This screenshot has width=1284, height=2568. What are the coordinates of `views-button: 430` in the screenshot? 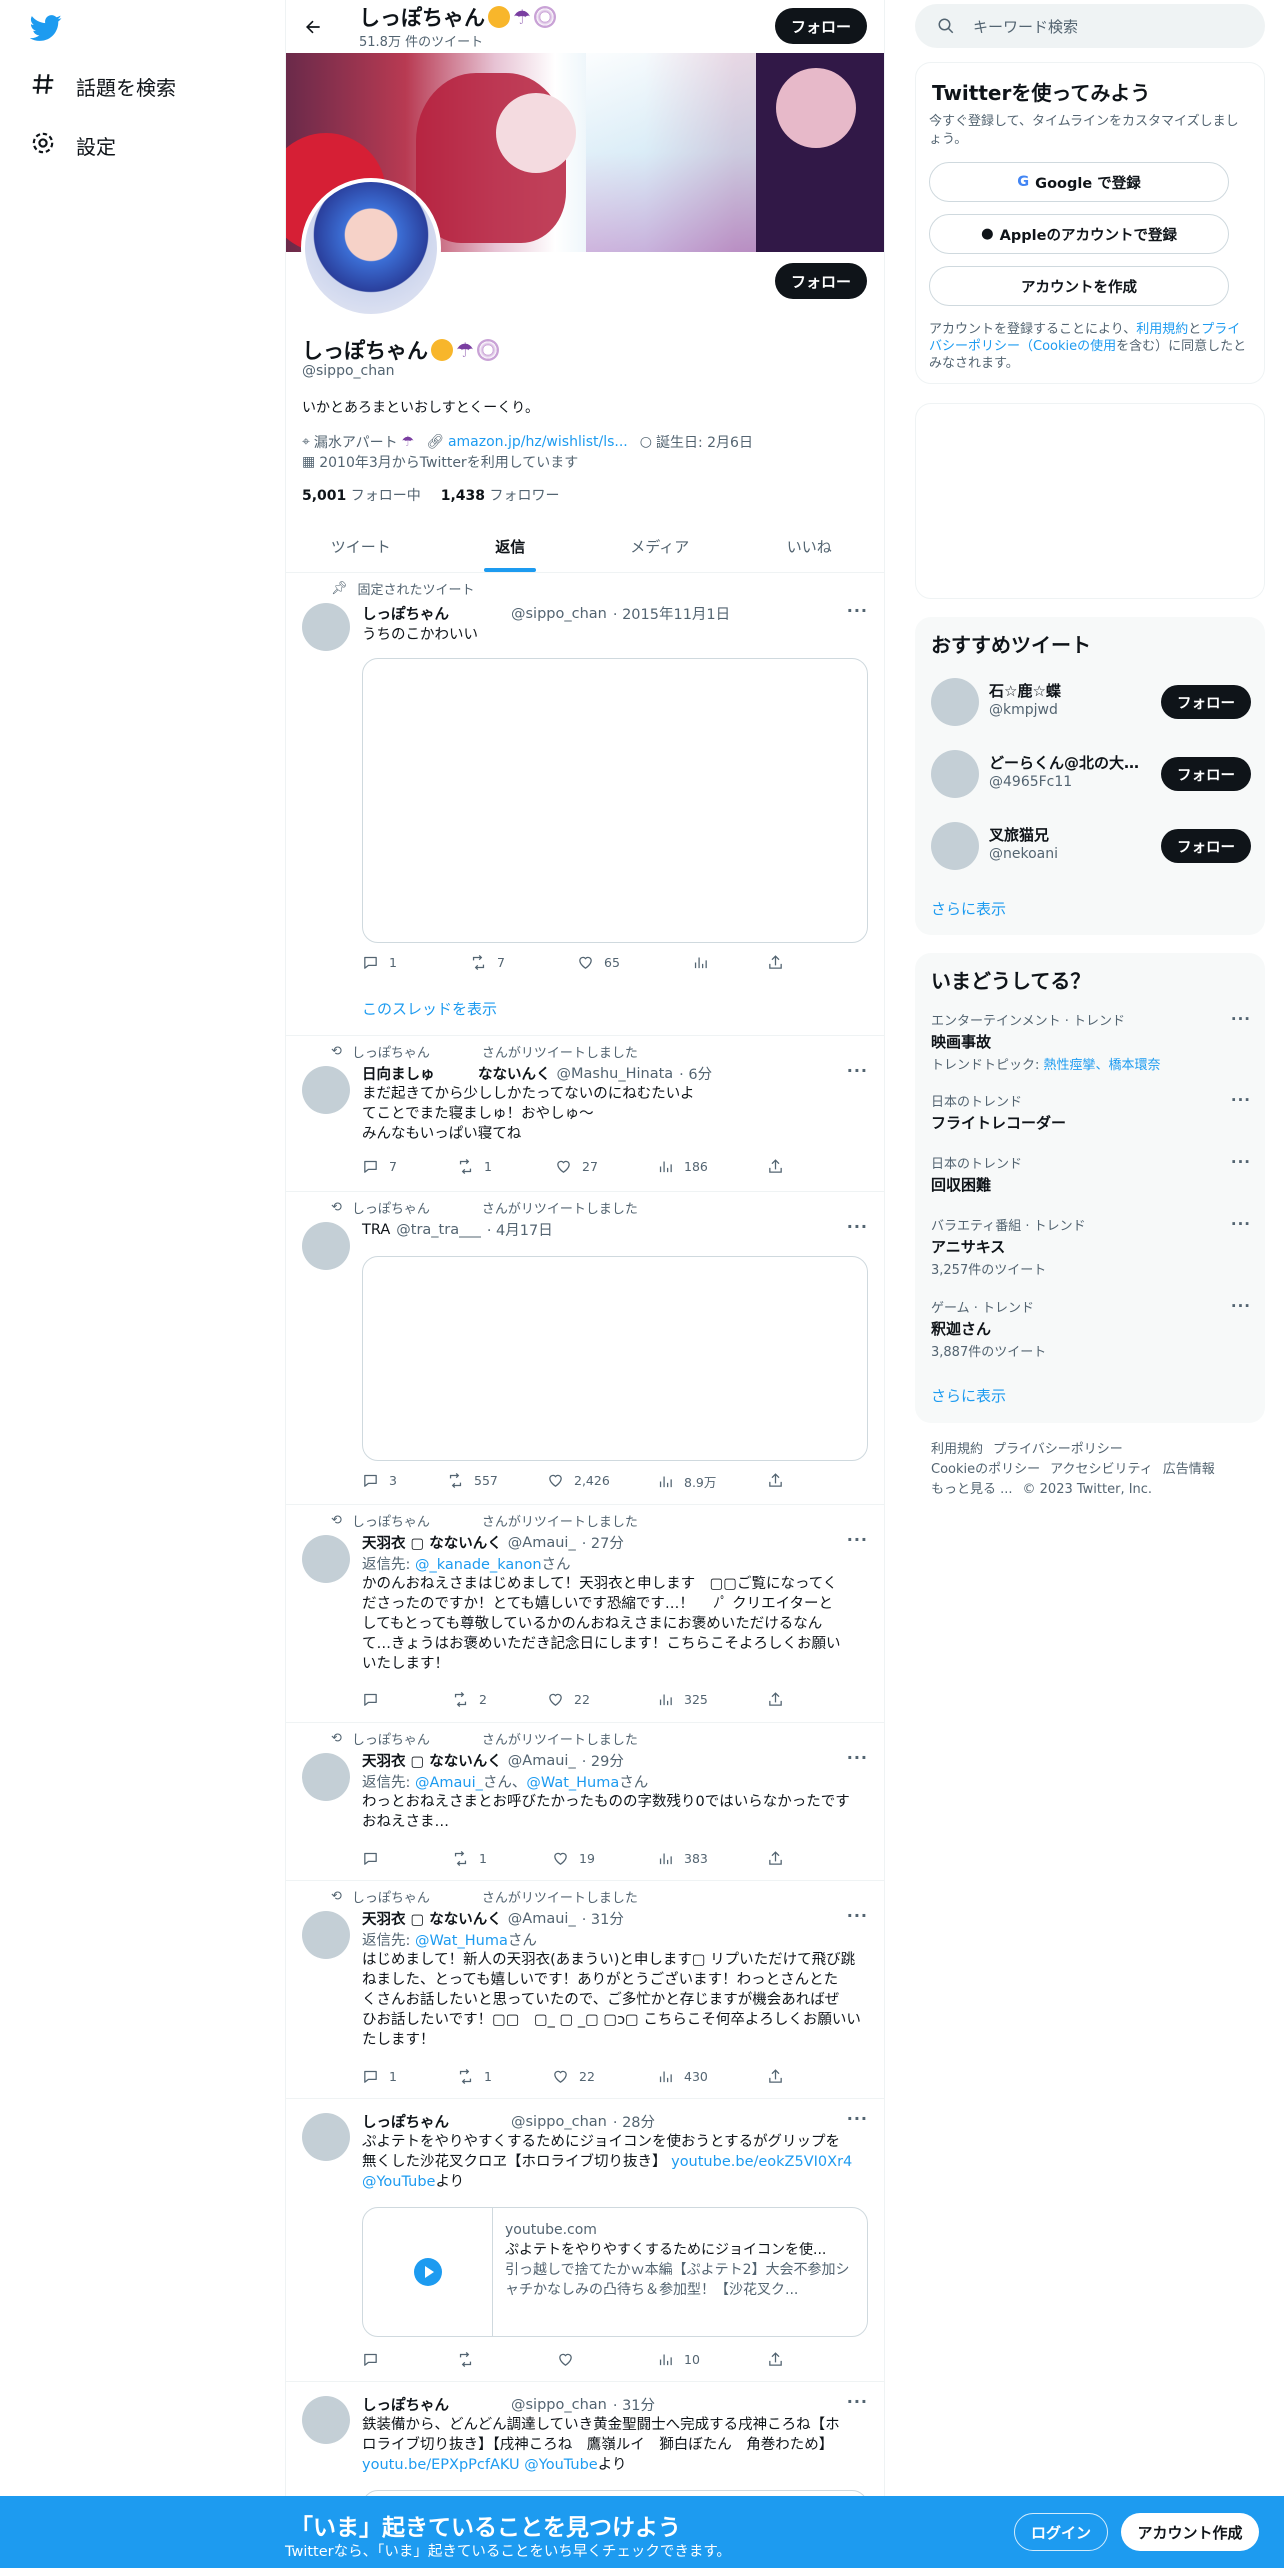 It's located at (682, 2076).